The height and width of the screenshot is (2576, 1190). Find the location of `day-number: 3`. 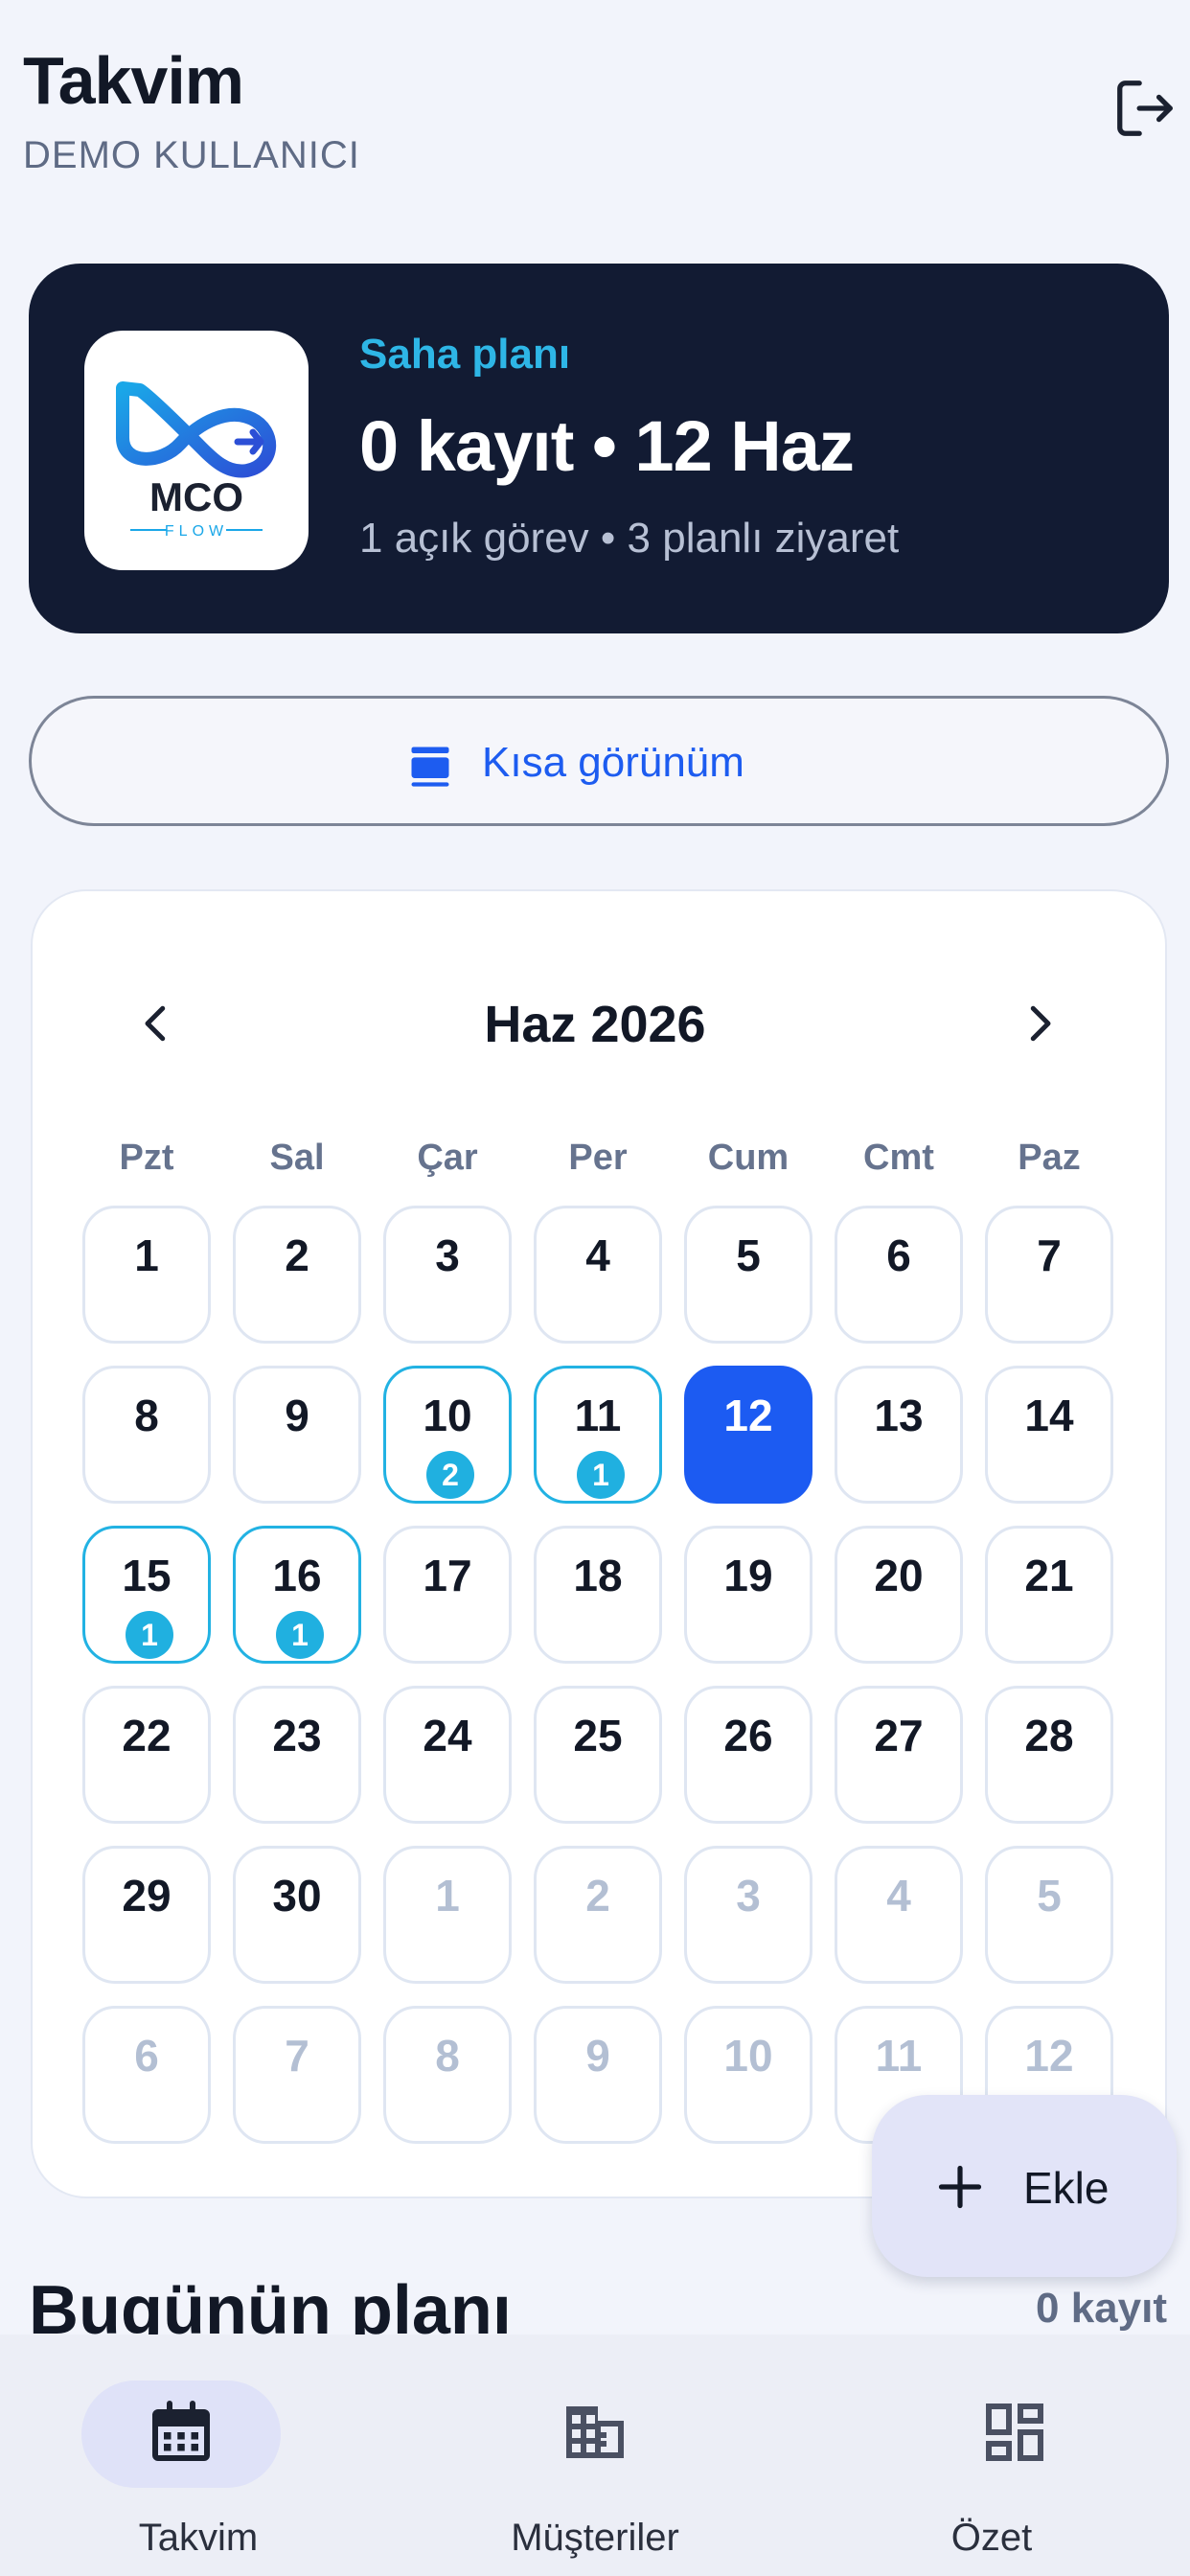

day-number: 3 is located at coordinates (748, 1895).